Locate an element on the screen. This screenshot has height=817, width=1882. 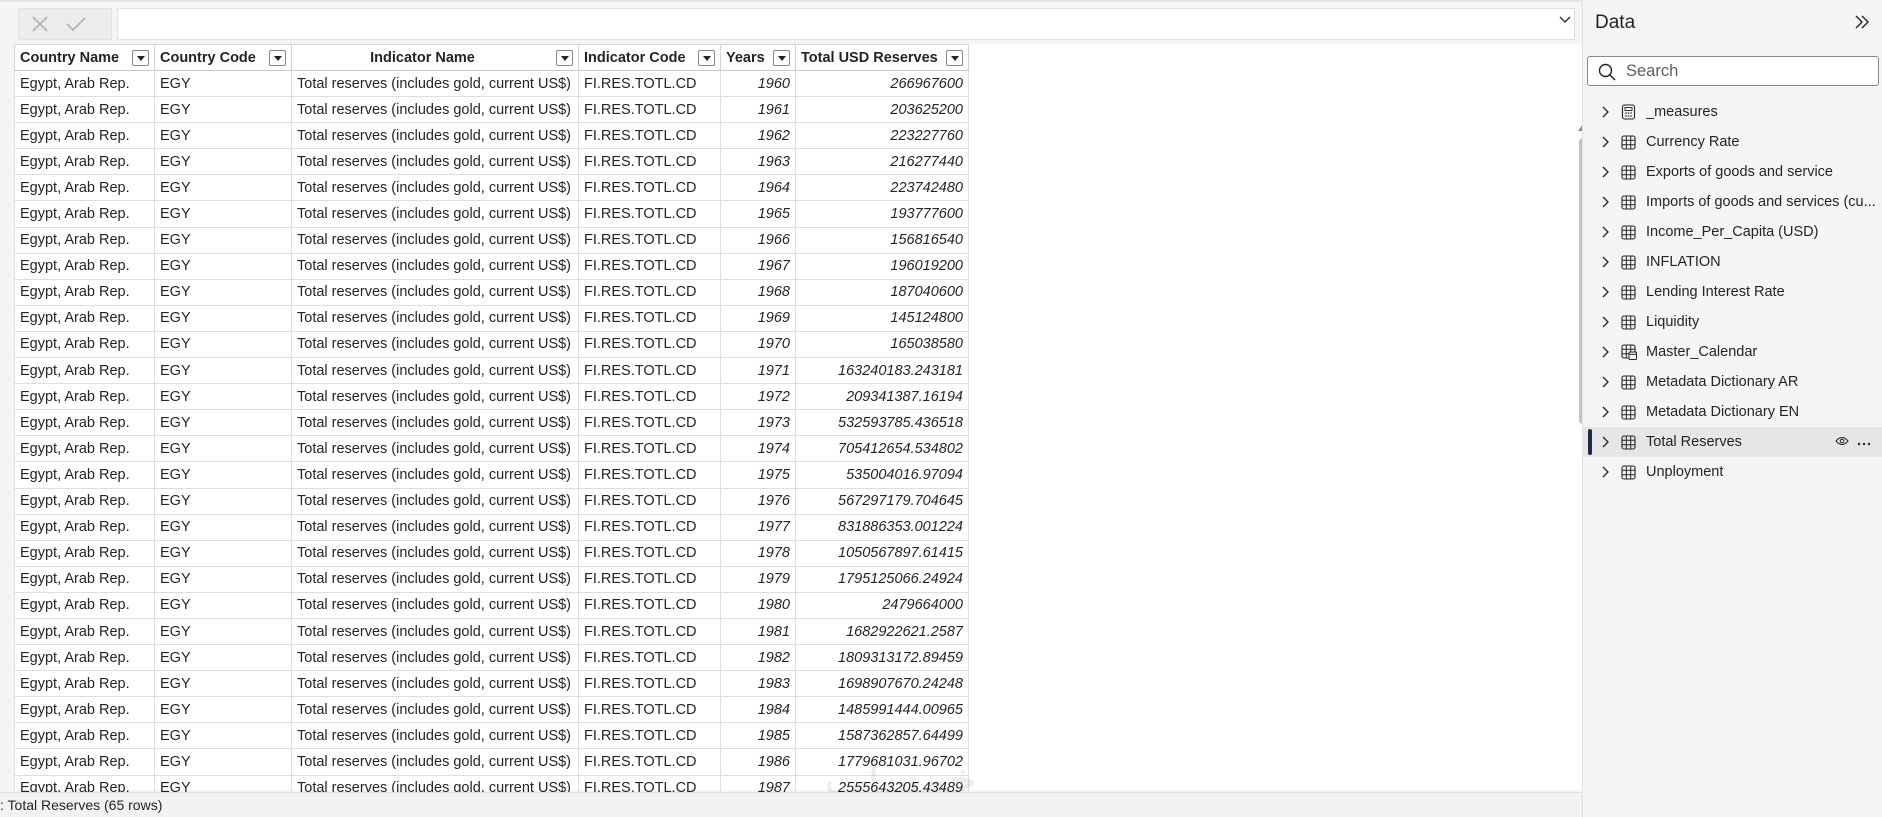
cell-total-usd-reserves: 1795125066.24924 is located at coordinates (882, 579).